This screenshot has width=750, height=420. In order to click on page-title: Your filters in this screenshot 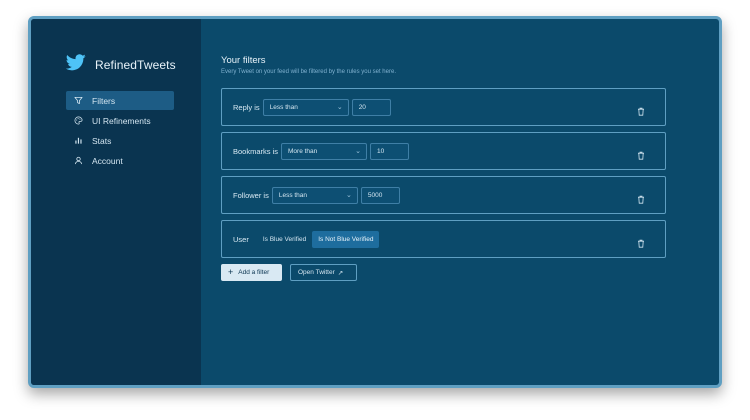, I will do `click(243, 60)`.